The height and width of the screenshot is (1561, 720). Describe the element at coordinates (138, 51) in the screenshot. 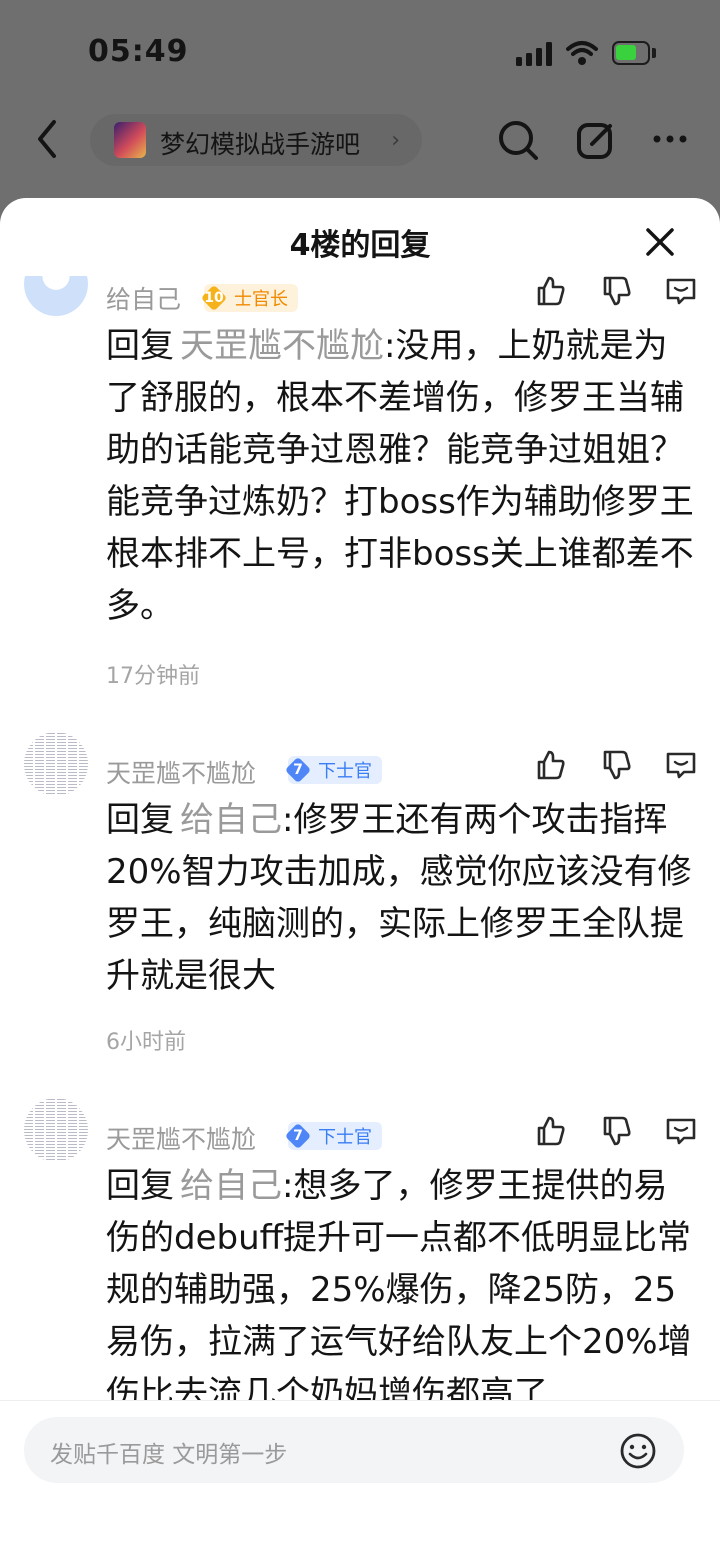

I see `status-time: 05:49` at that location.